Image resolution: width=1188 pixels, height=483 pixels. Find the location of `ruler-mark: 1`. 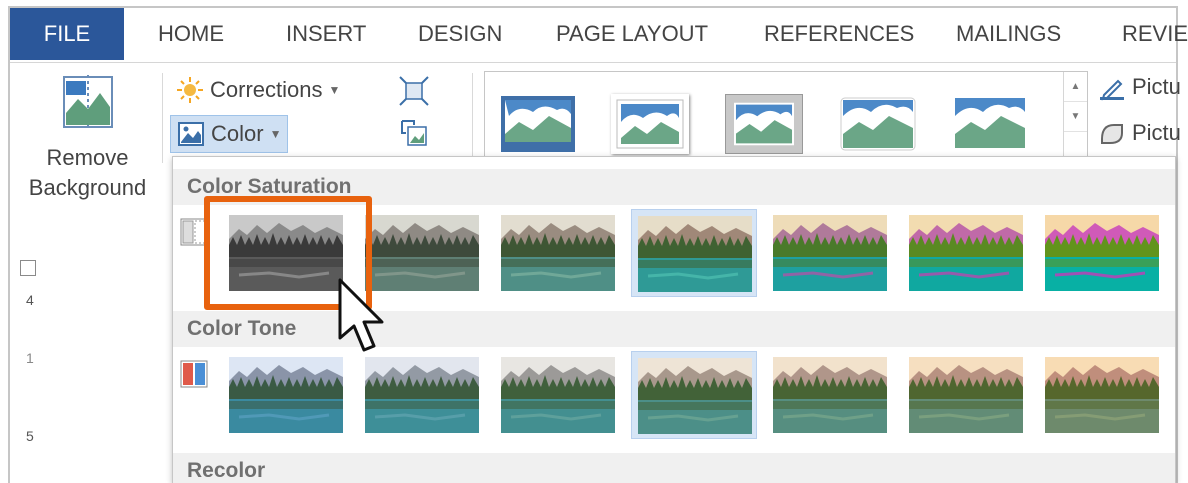

ruler-mark: 1 is located at coordinates (30, 358).